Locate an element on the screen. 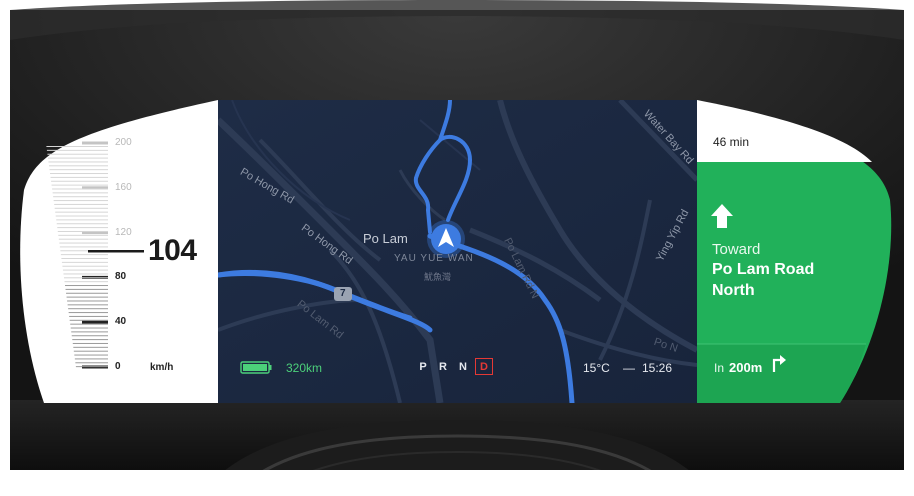  speed-scale-label: 40 is located at coordinates (121, 322).